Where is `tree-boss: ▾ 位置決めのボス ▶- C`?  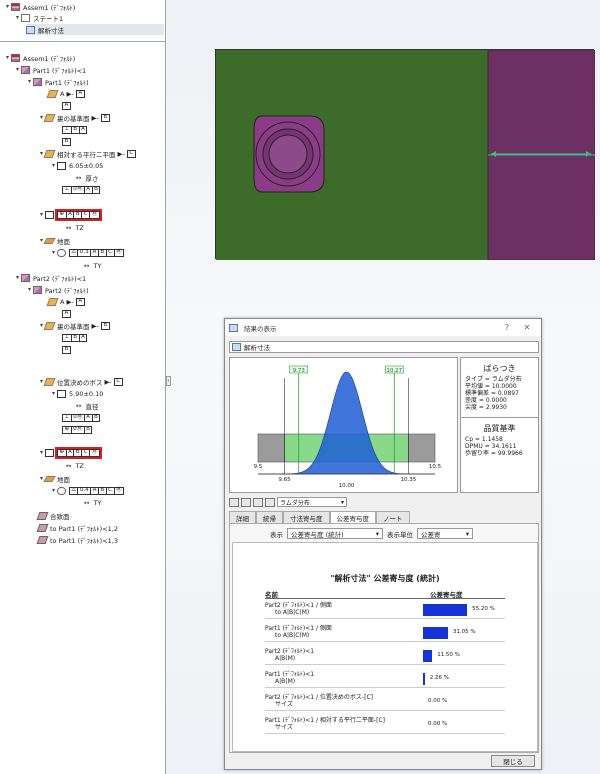 tree-boss: ▾ 位置決めのボス ▶- C is located at coordinates (81, 381).